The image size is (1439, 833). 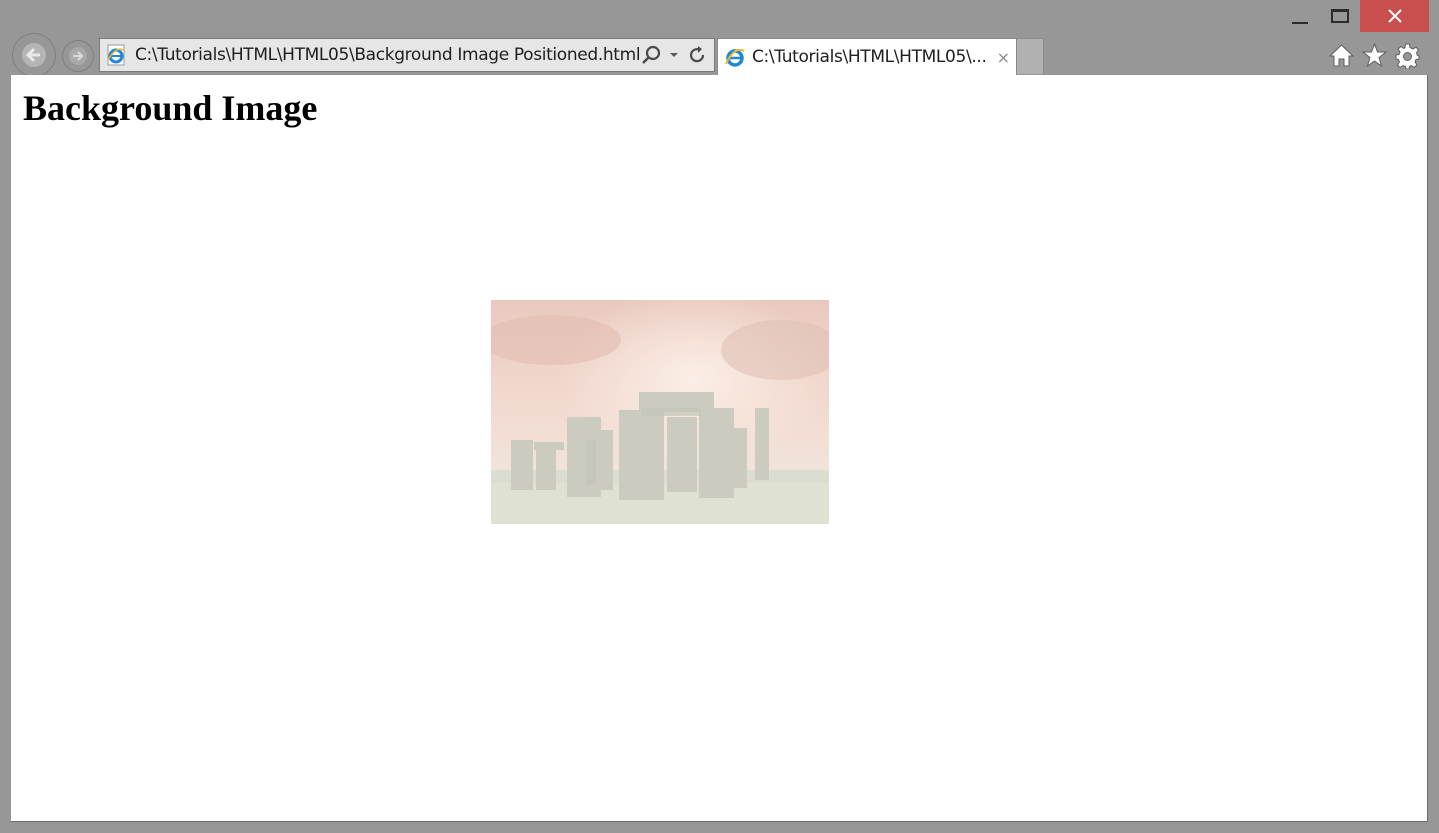 What do you see at coordinates (1030, 56) in the screenshot?
I see `new-tab-button` at bounding box center [1030, 56].